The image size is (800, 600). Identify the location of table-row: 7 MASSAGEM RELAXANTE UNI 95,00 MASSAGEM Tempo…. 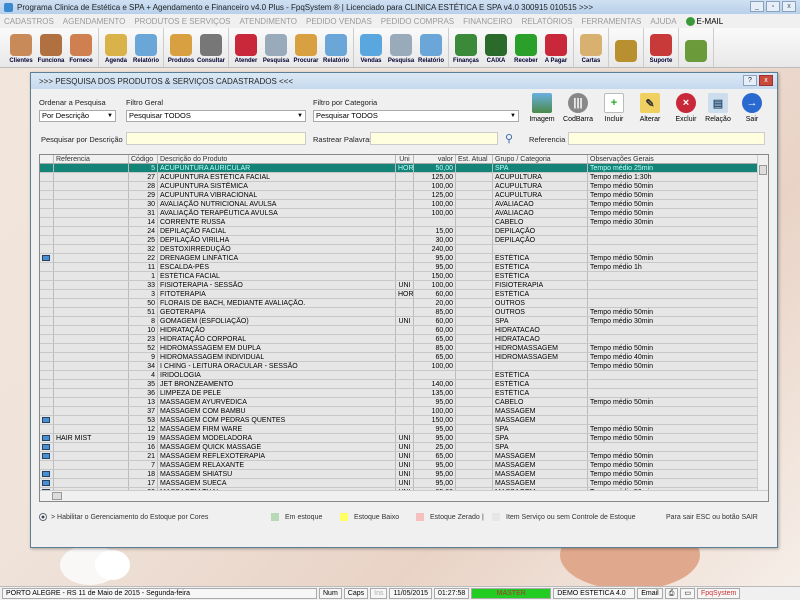
(404, 465).